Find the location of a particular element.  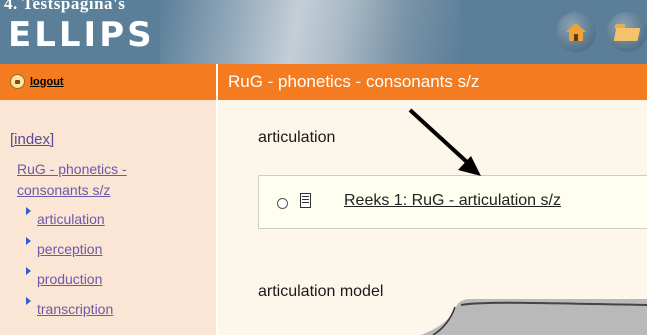

sidebar-header-bar: logout is located at coordinates (108, 82).